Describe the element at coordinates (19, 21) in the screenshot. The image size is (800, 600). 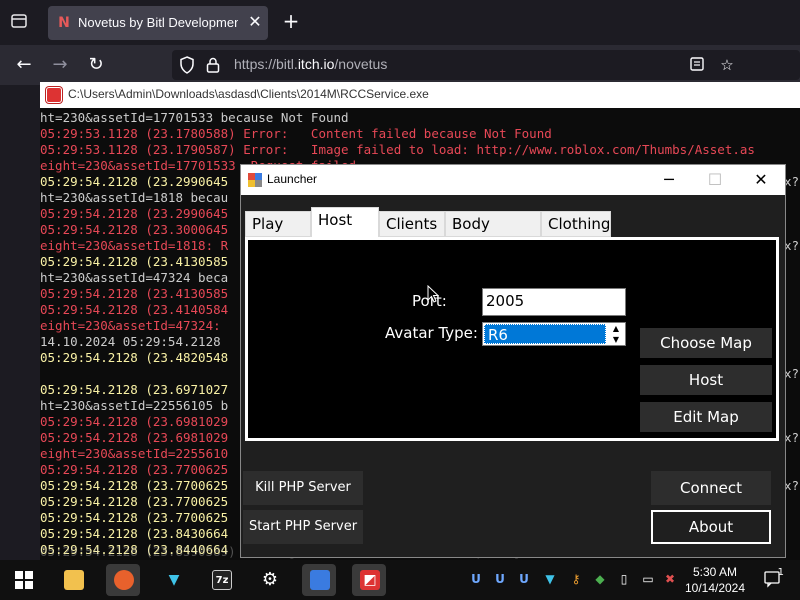
I see `tab-list-icon` at that location.